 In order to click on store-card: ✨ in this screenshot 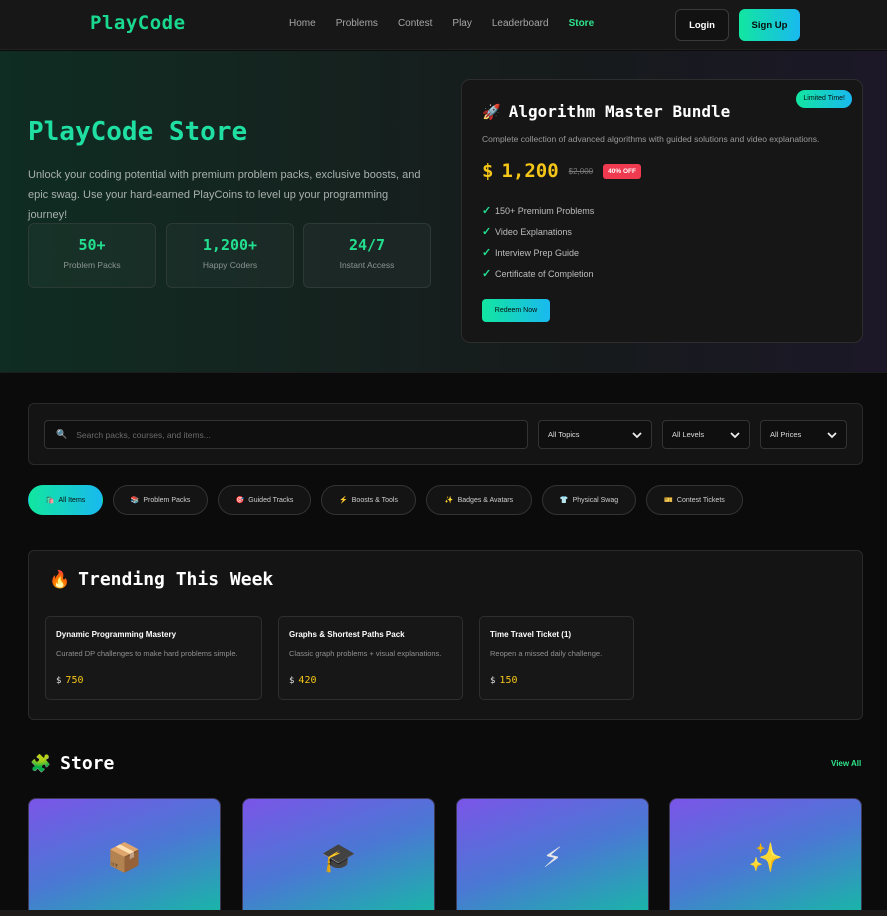, I will do `click(765, 857)`.